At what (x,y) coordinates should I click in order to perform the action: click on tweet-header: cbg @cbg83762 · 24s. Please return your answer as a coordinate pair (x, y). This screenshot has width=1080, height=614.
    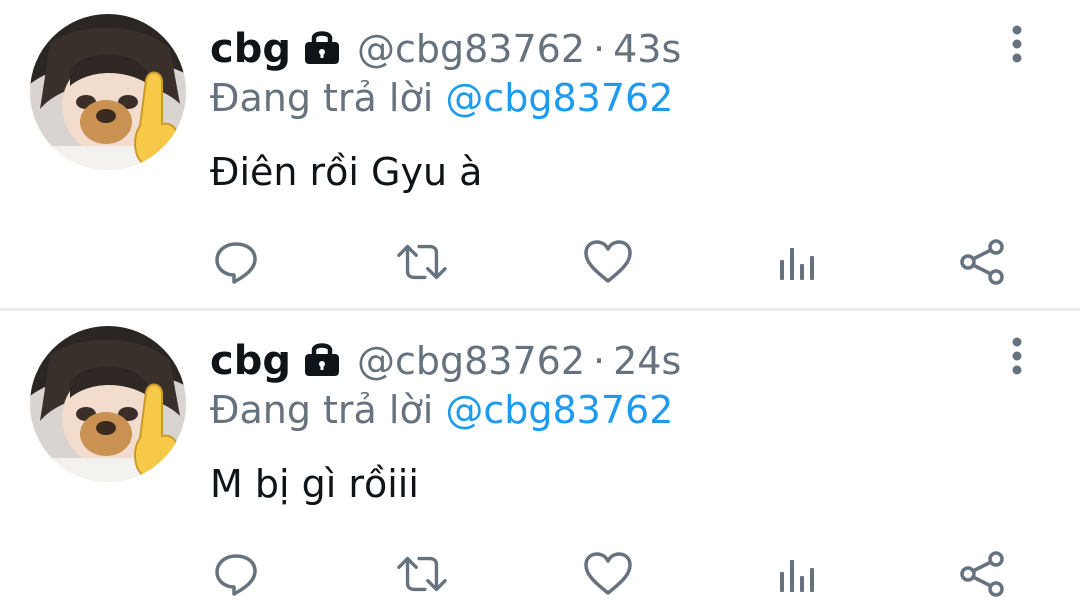
    Looking at the image, I should click on (445, 361).